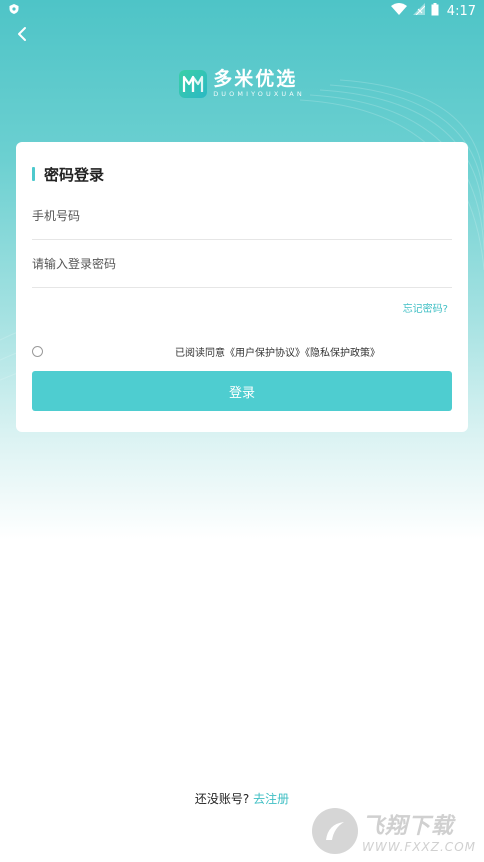 Image resolution: width=484 pixels, height=862 pixels. I want to click on user-agreement-link: 《用户保护协议》, so click(265, 353).